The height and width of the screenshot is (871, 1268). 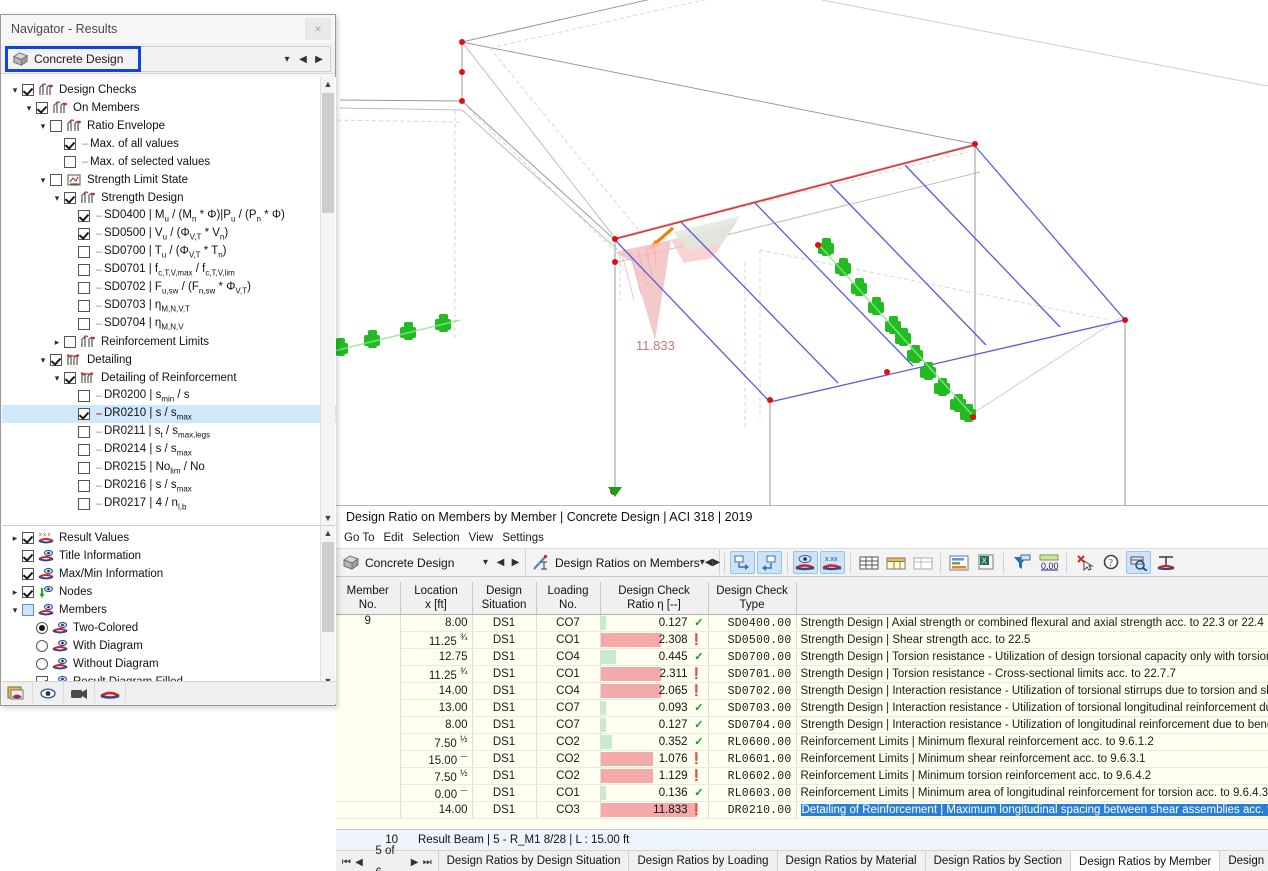 I want to click on find-icon, so click(x=1138, y=562).